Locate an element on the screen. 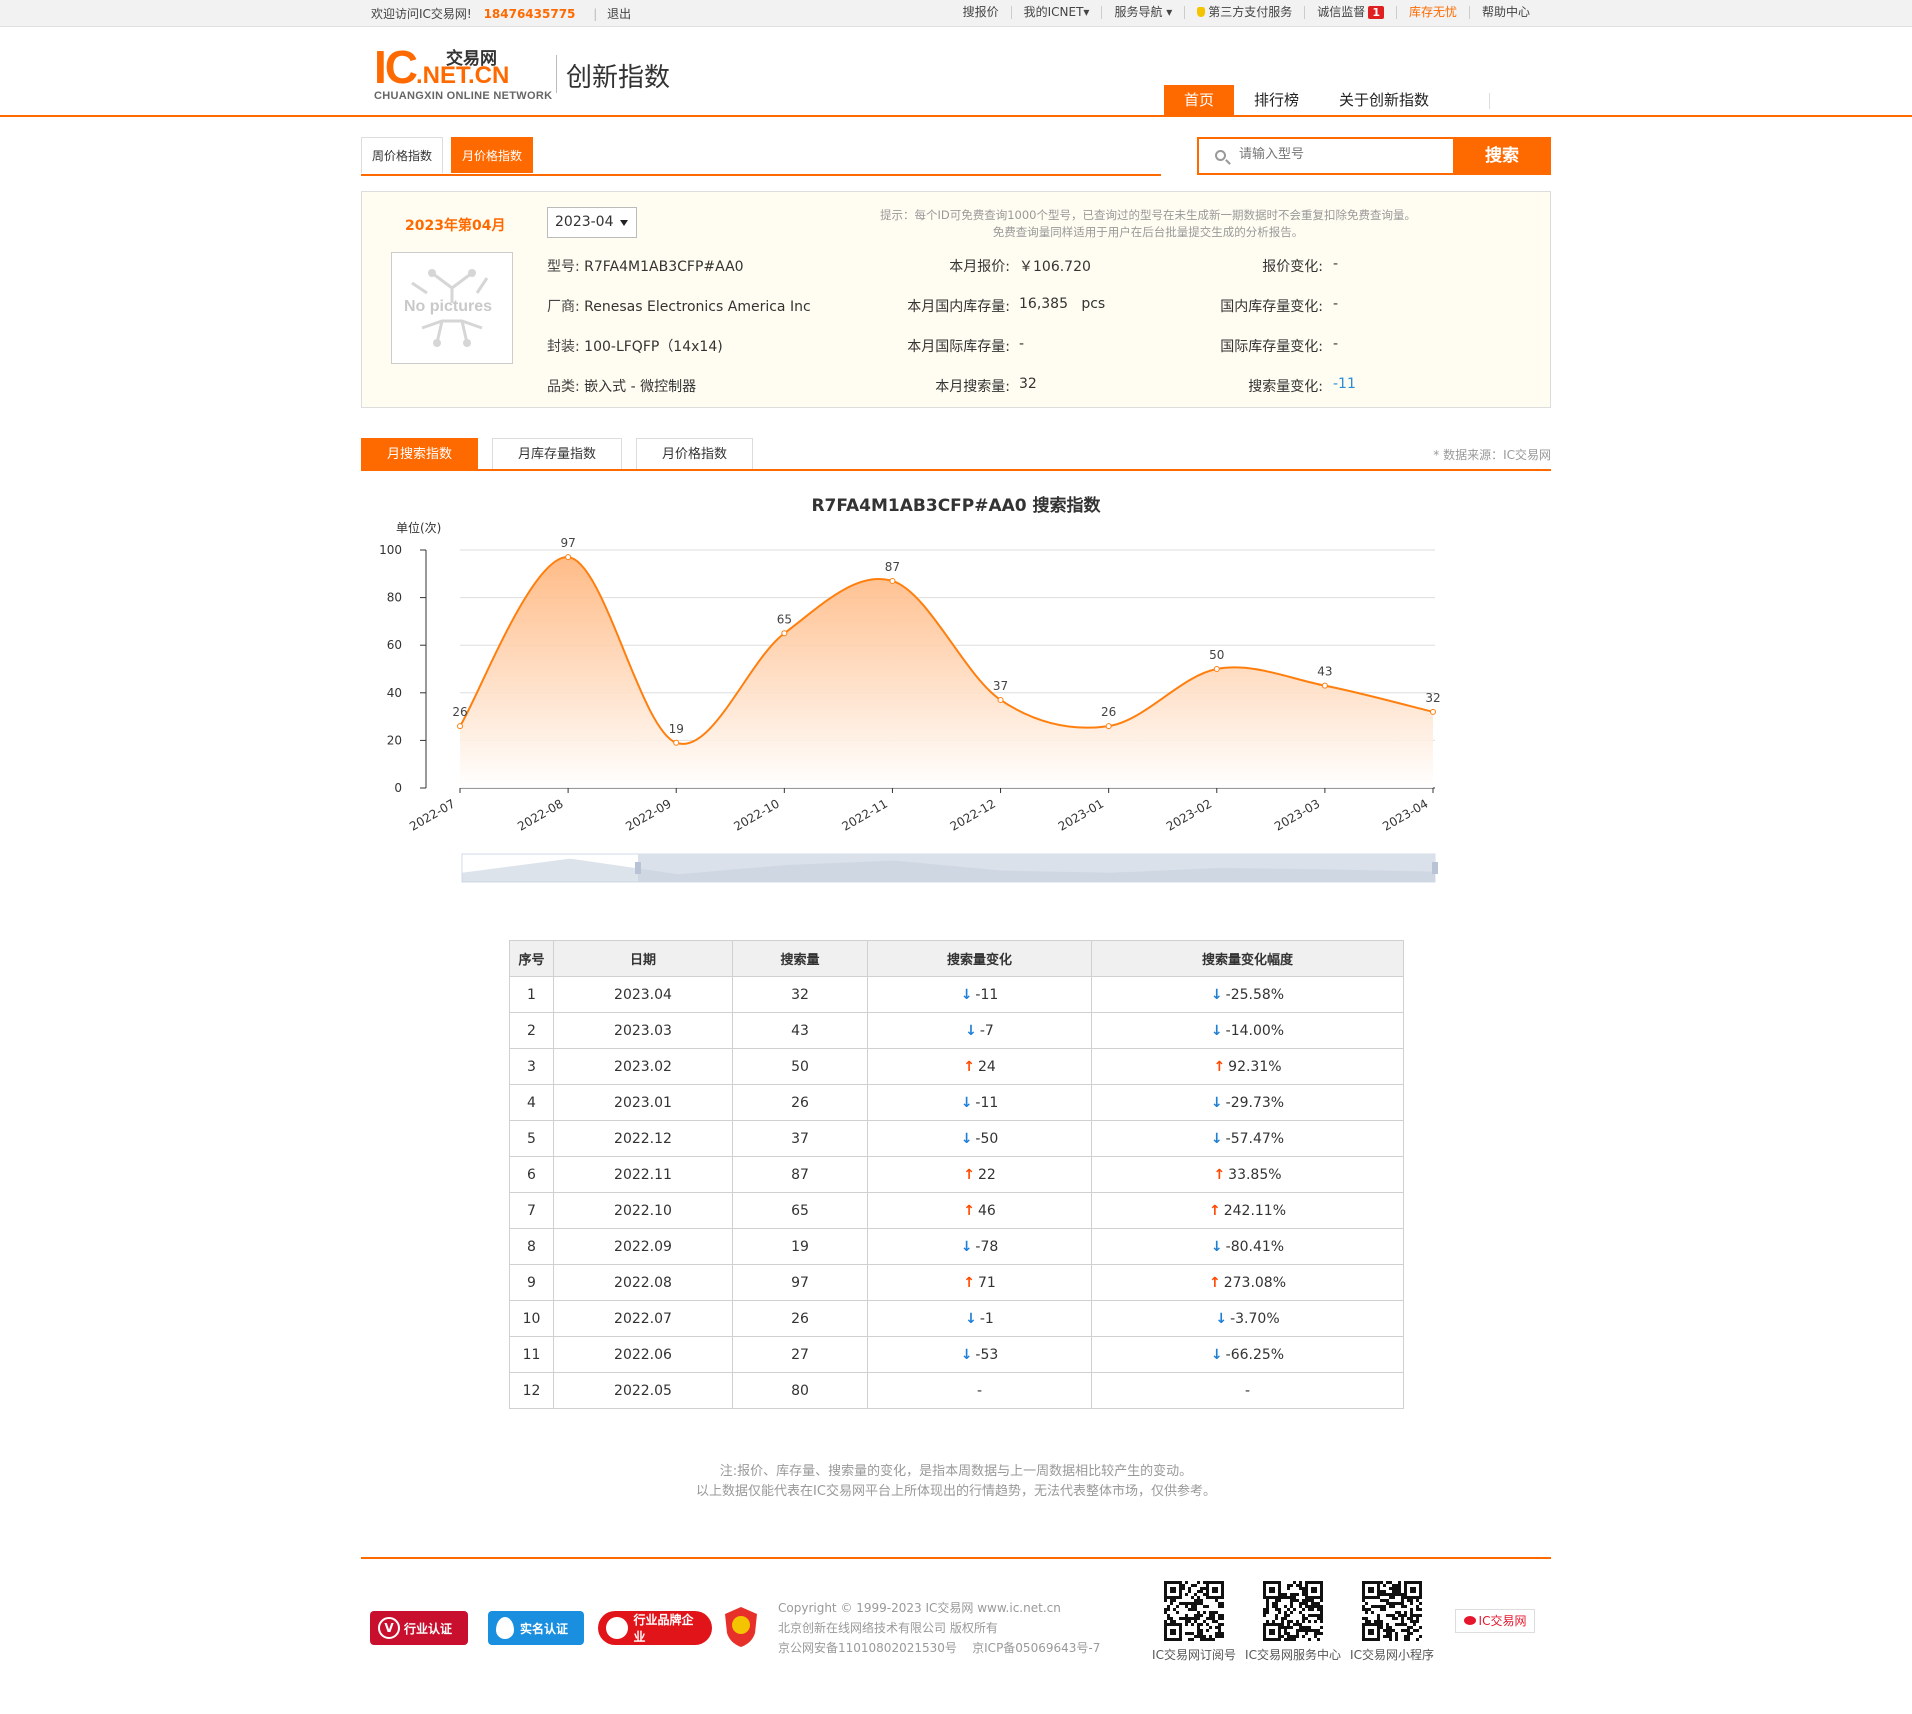  cell-date-value: 2023.02 is located at coordinates (643, 1066).